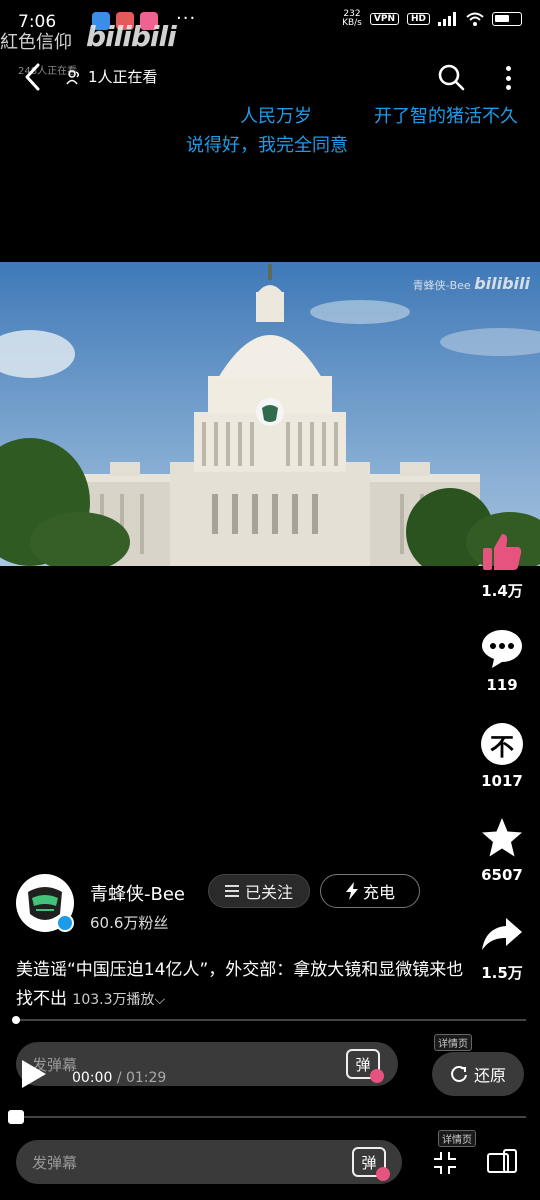 This screenshot has width=540, height=1200. I want to click on like-button: 1.4万, so click(502, 564).